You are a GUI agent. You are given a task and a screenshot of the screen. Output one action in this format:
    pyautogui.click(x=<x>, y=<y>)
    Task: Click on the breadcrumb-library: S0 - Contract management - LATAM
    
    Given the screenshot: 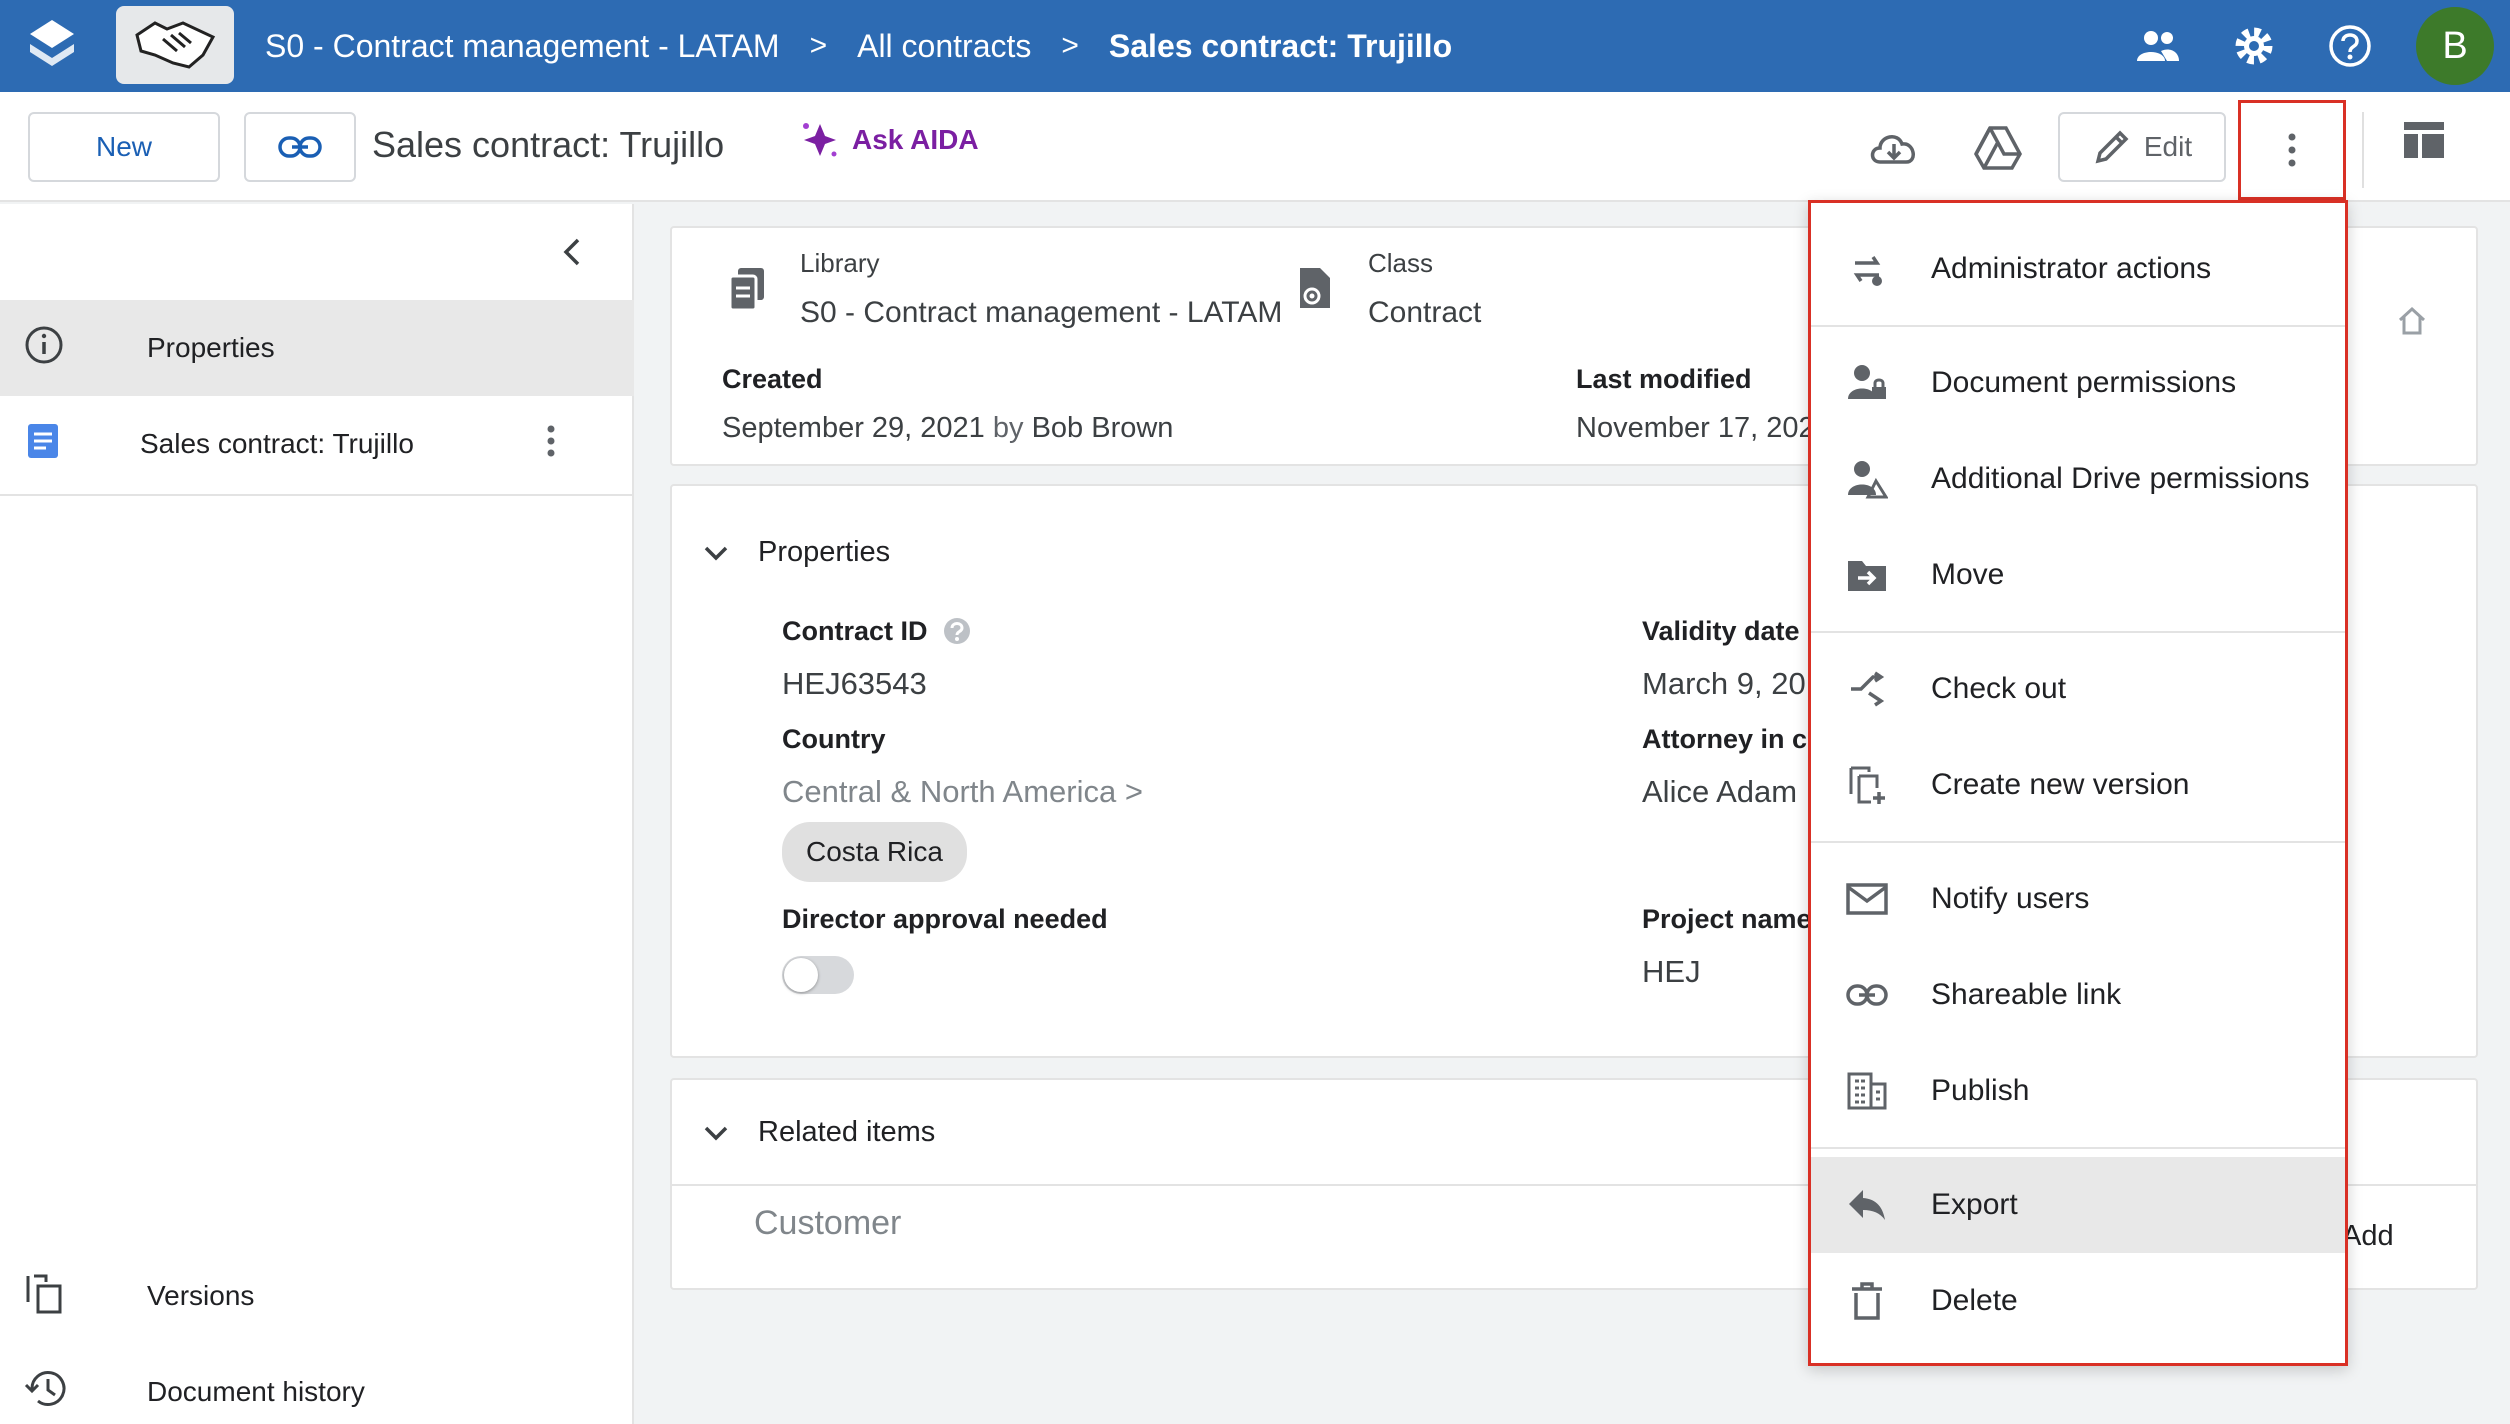 What is the action you would take?
    pyautogui.click(x=522, y=46)
    